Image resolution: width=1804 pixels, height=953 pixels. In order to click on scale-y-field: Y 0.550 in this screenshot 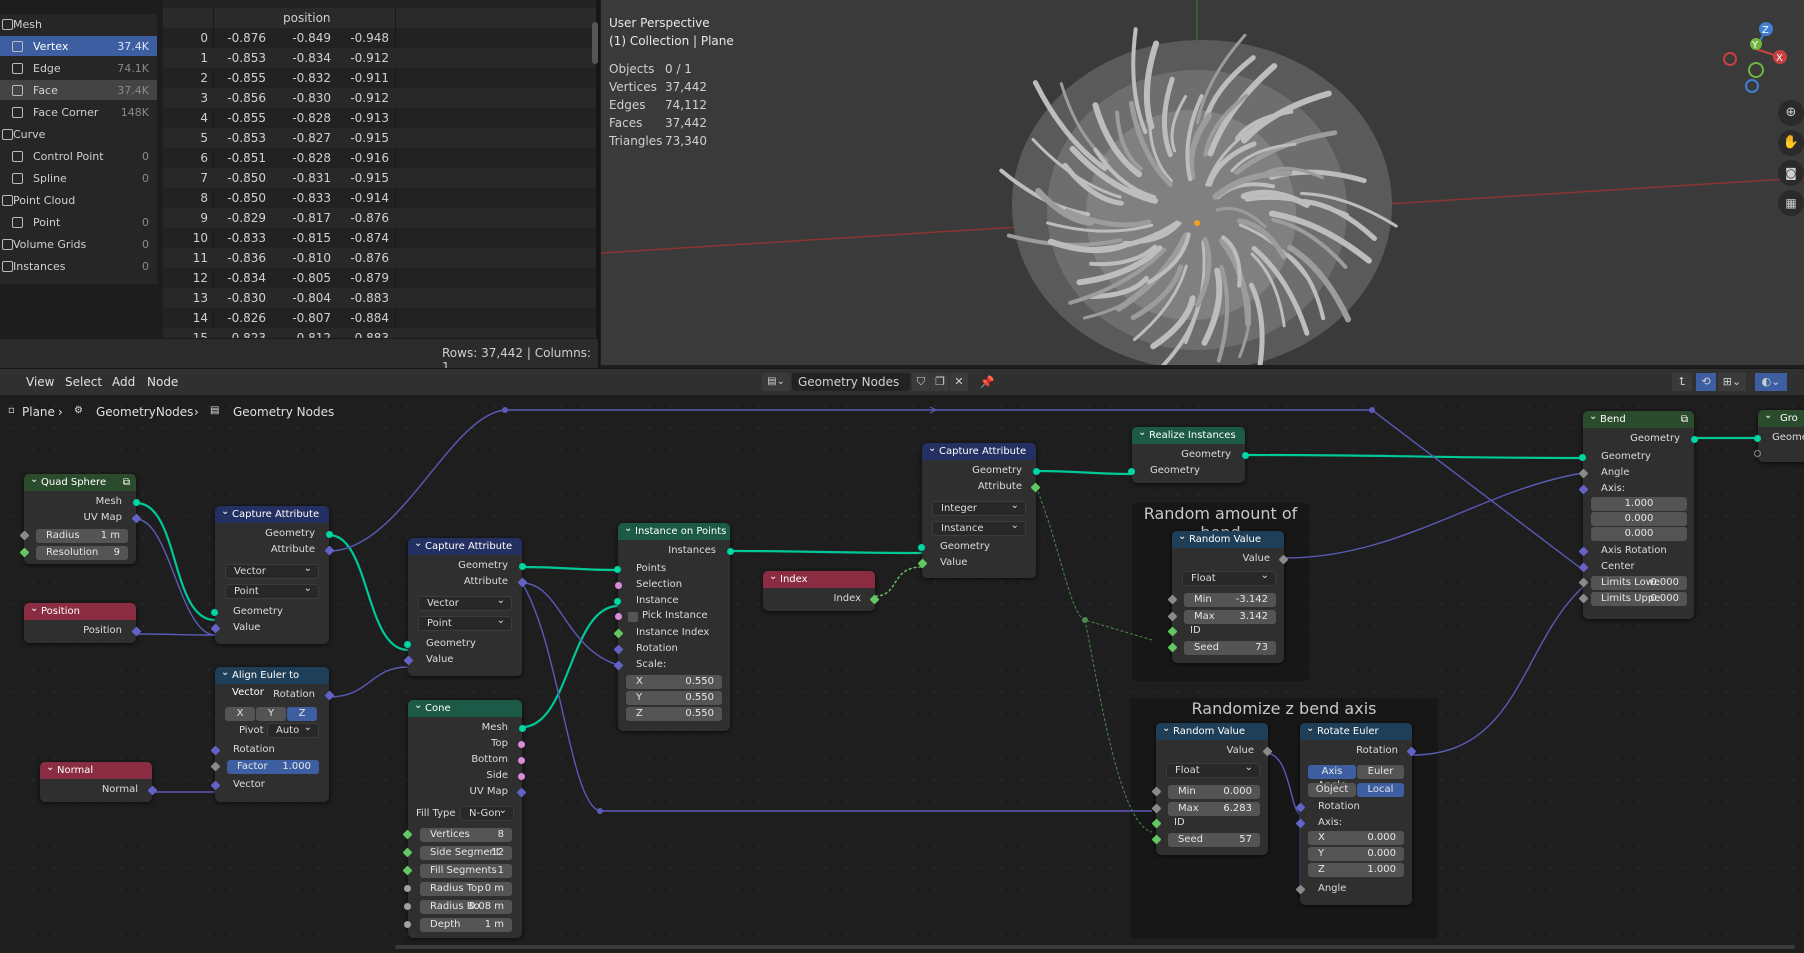, I will do `click(674, 698)`.